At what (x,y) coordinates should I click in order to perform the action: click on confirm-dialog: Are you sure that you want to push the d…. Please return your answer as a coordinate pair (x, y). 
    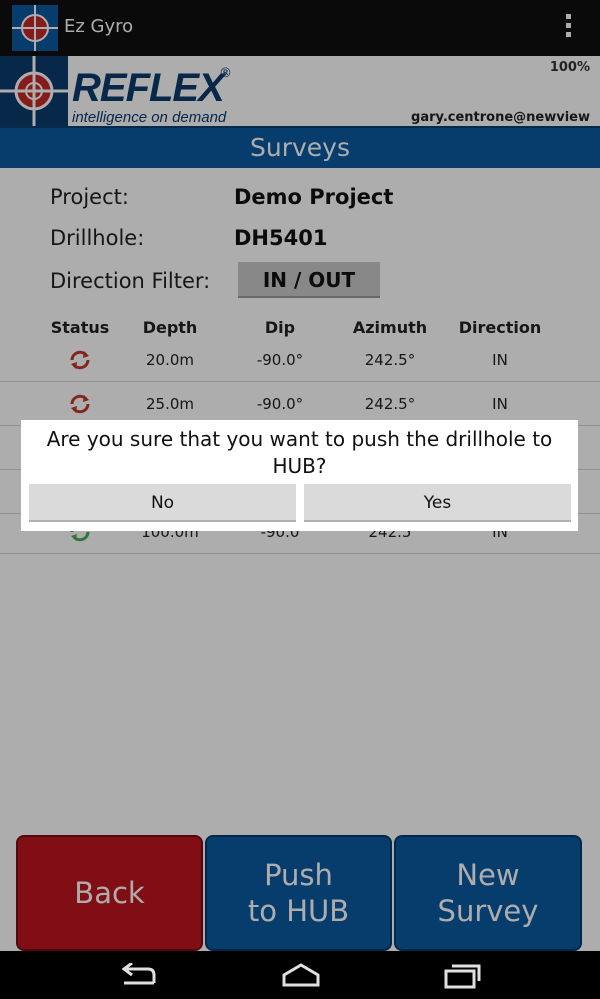
    Looking at the image, I should click on (299, 475).